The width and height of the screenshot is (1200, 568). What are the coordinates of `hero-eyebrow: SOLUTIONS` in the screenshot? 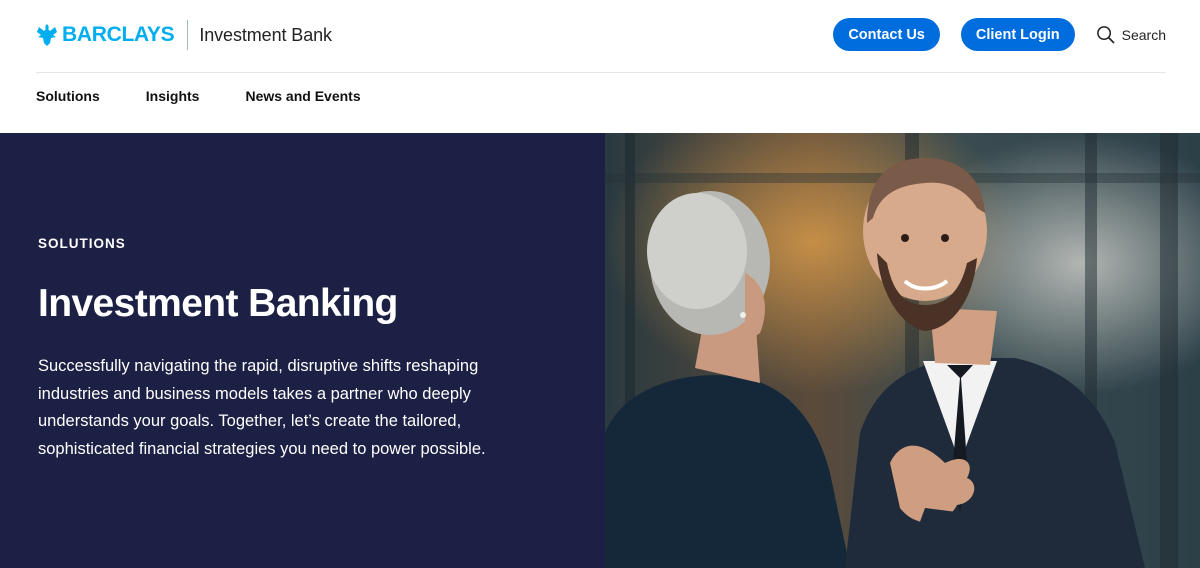 It's located at (82, 243).